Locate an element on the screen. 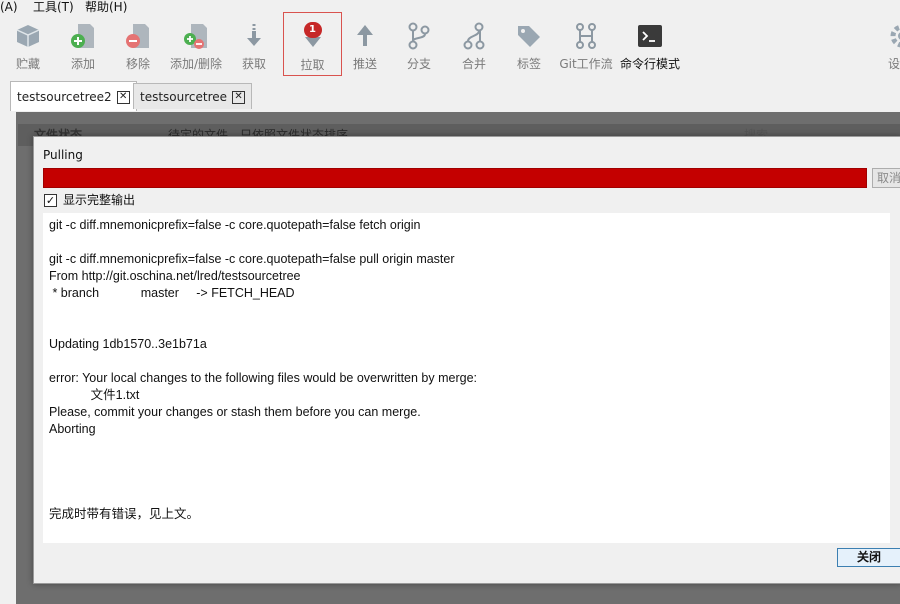 The width and height of the screenshot is (900, 604). tab-label: testsourcetree is located at coordinates (184, 97).